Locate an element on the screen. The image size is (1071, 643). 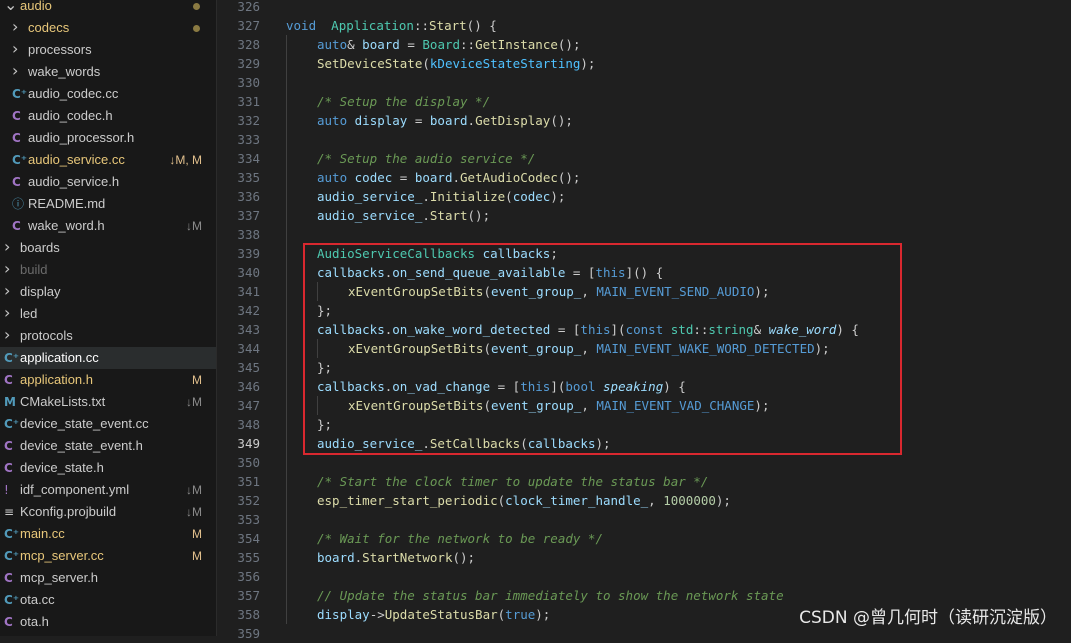
sidebar-item-ota-h: Cota.h is located at coordinates (108, 622).